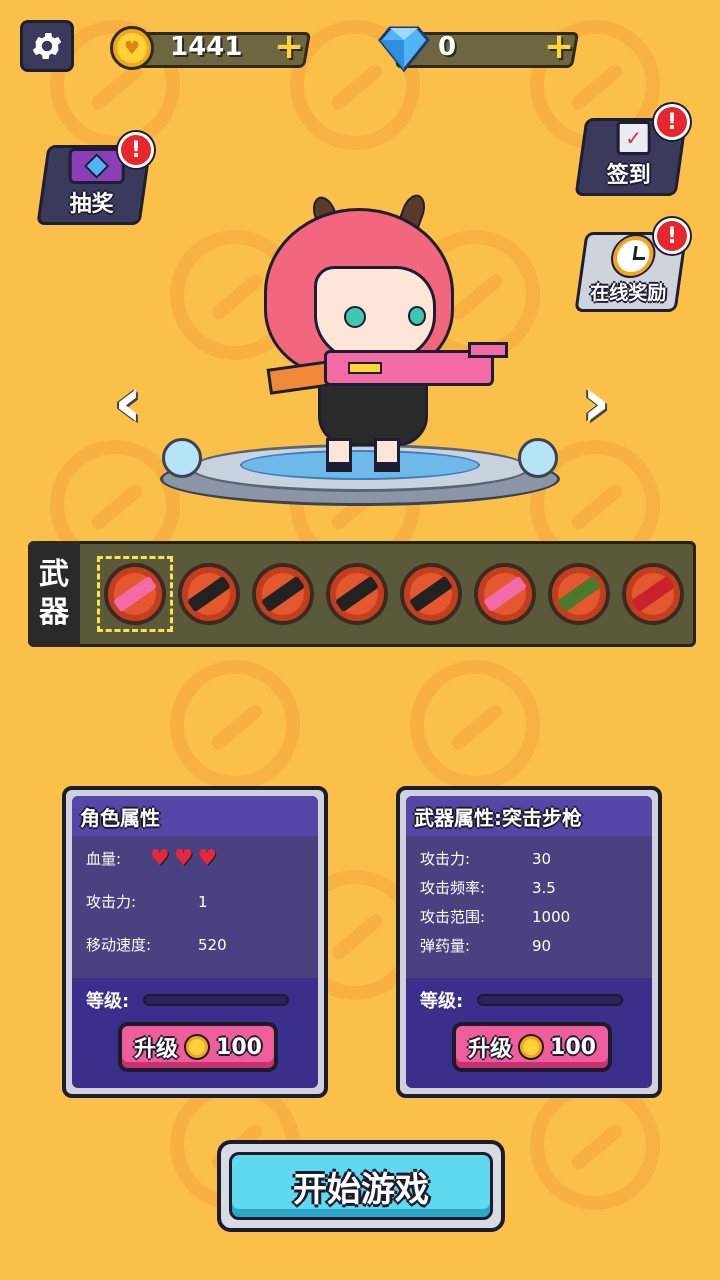  I want to click on attack-row: 攻击力: 1, so click(147, 902).